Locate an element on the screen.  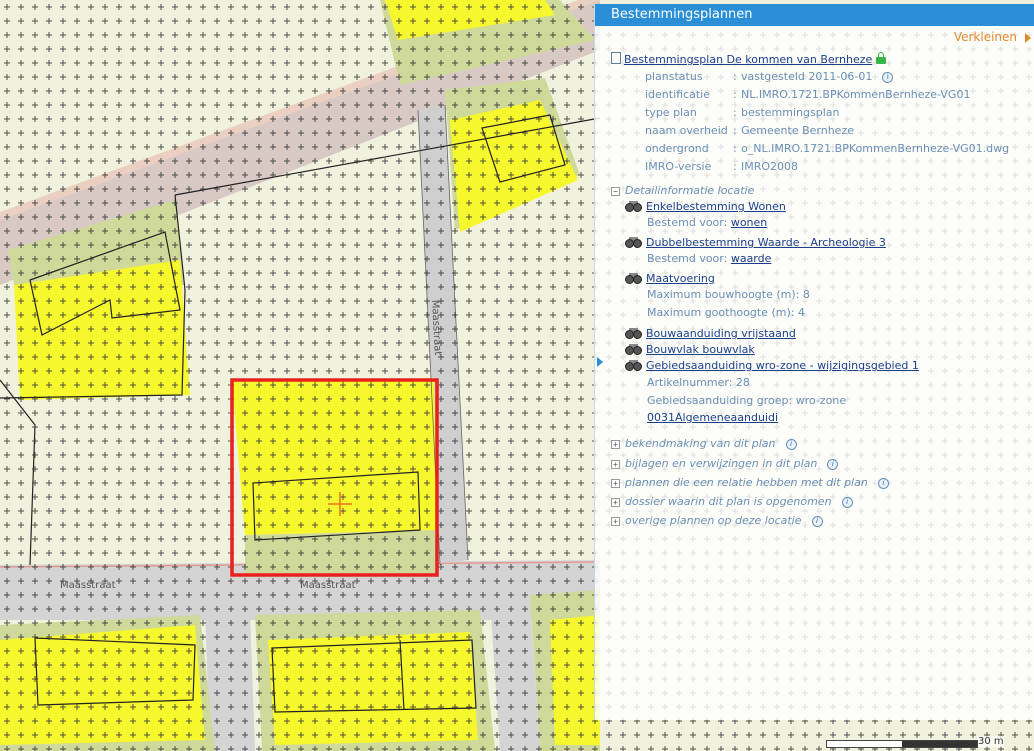
detail-sub-link: waarde is located at coordinates (751, 258).